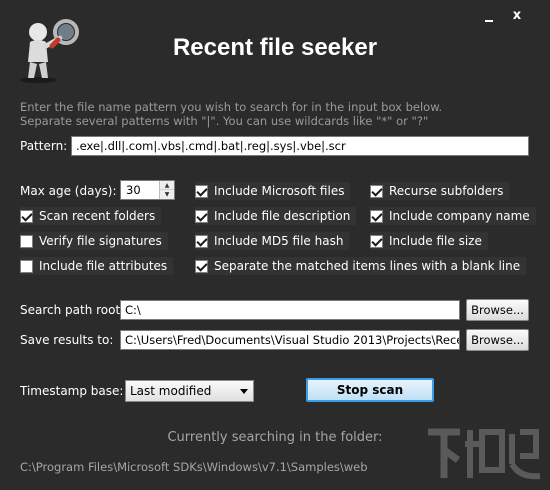 Image resolution: width=550 pixels, height=490 pixels. Describe the element at coordinates (482, 452) in the screenshot. I see `watermark-logo` at that location.